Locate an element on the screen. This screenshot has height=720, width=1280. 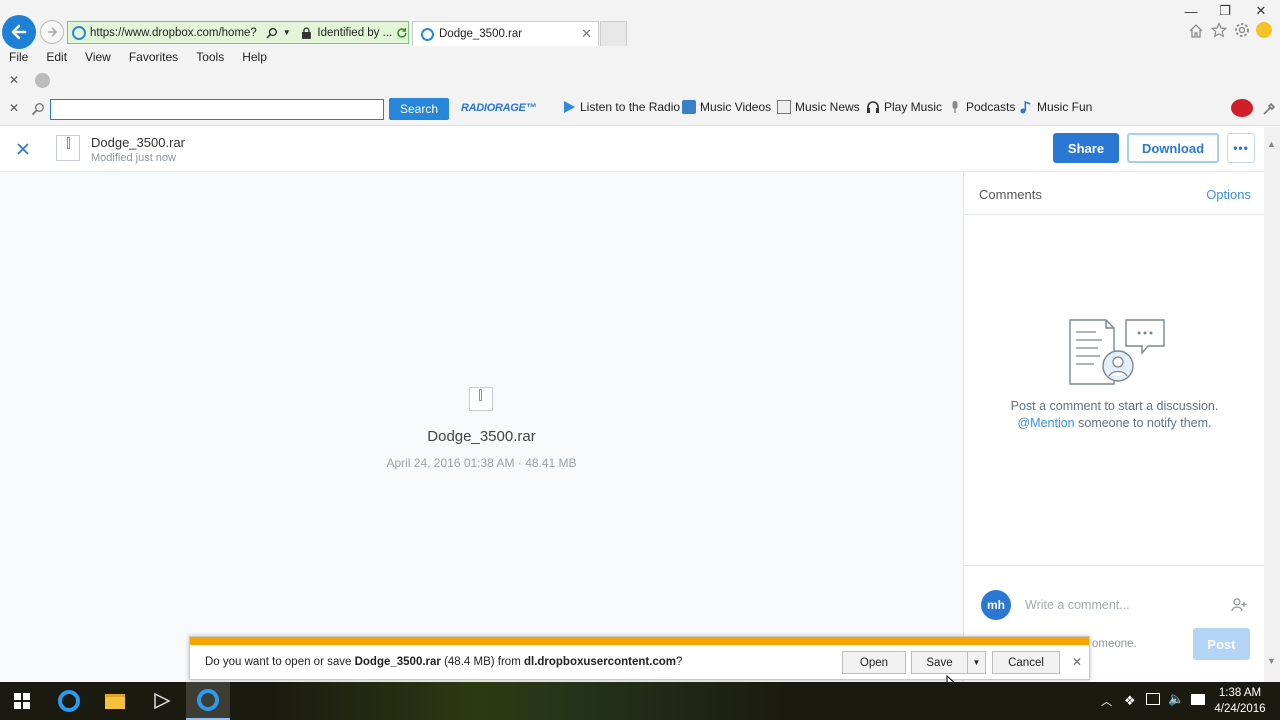
comment-hint: omeone. is located at coordinates (1114, 644).